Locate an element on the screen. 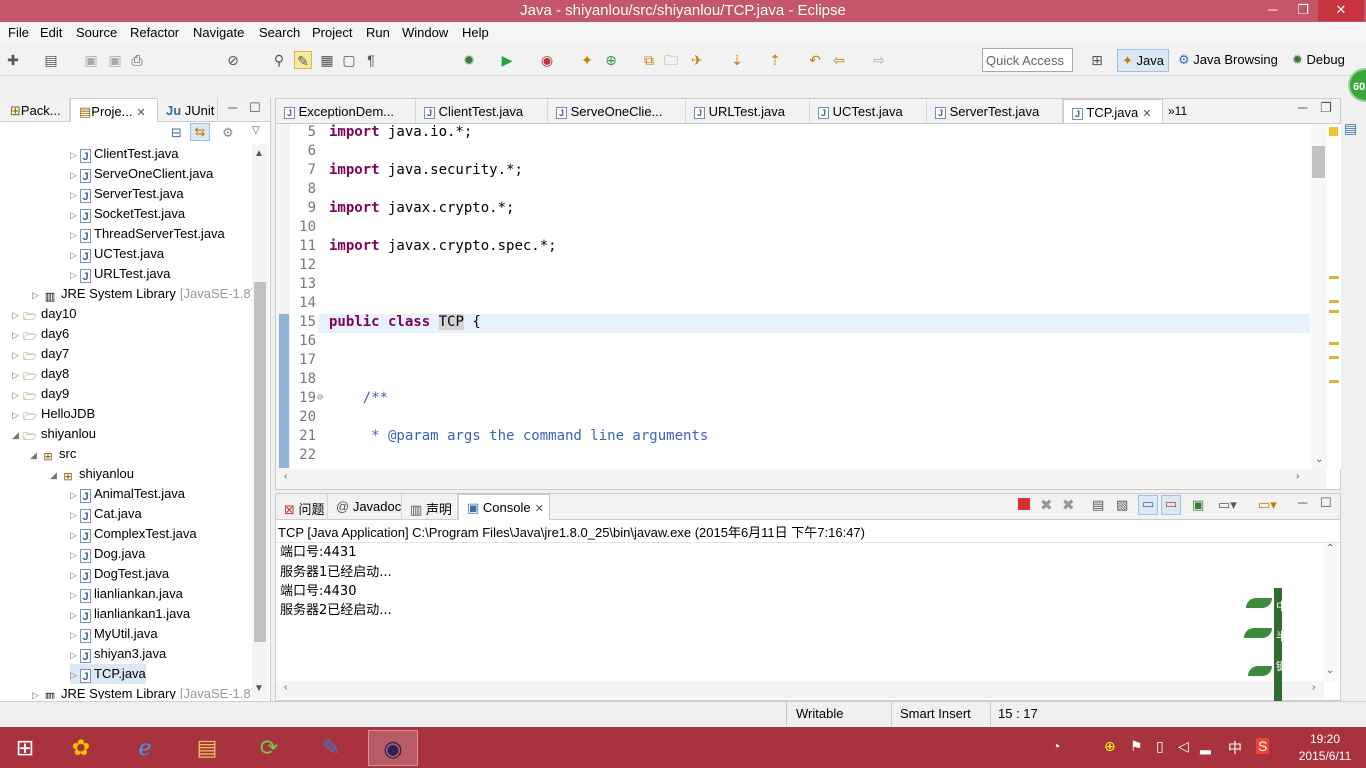 The width and height of the screenshot is (1366, 768). tab-project-explorer: ▤Proje... ✕ is located at coordinates (114, 110).